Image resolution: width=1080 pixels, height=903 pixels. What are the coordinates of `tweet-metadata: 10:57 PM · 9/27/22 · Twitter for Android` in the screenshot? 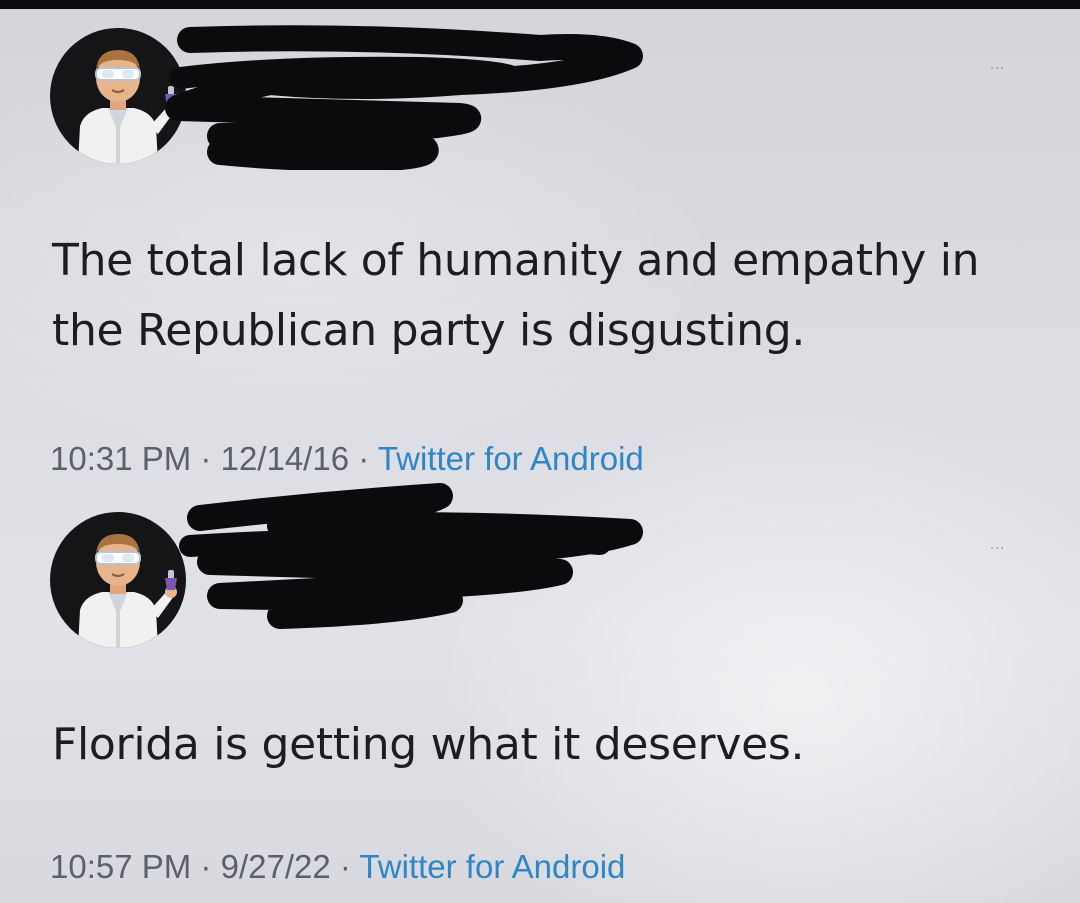 It's located at (337, 867).